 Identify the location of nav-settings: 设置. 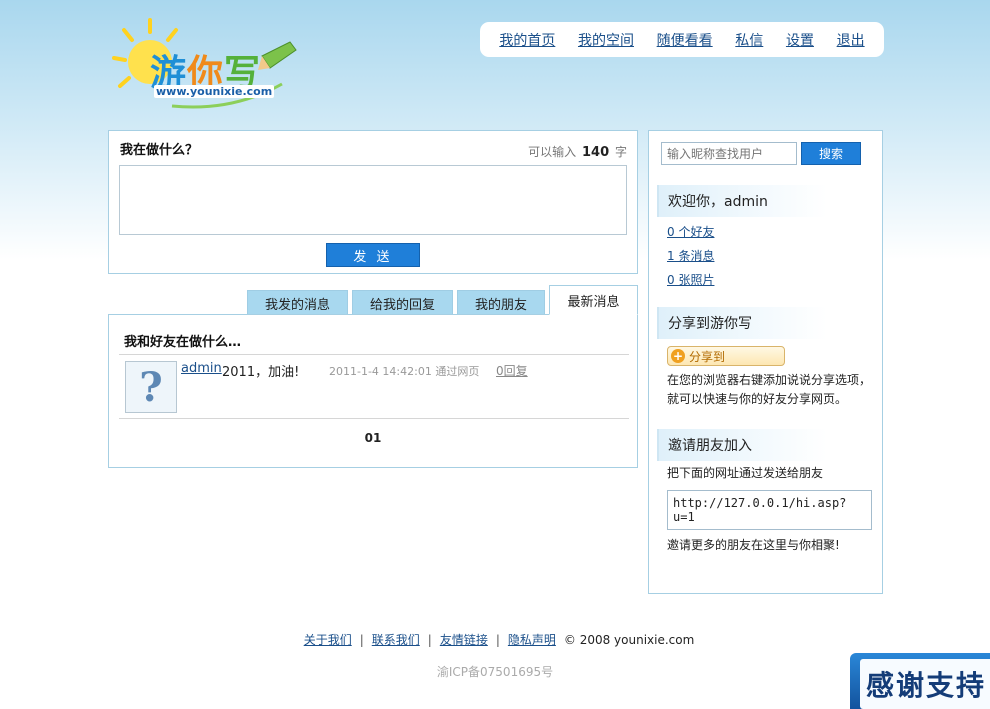
(800, 40).